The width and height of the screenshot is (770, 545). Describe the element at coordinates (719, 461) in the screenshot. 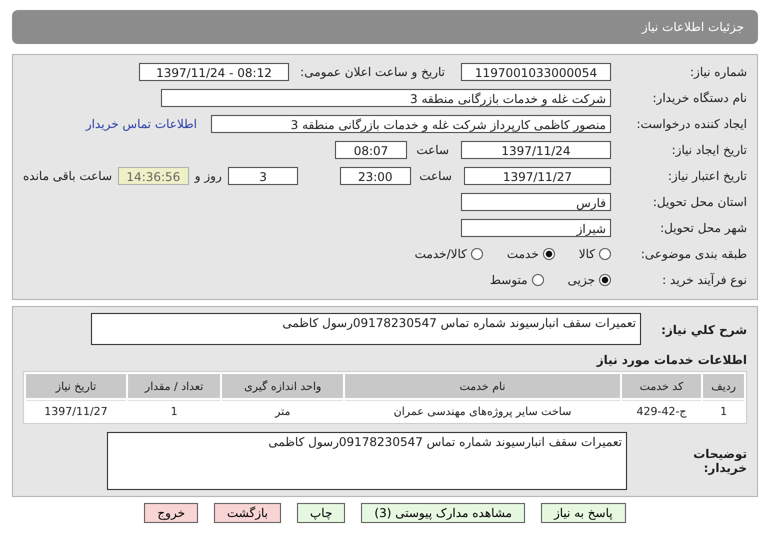

I see `field-label: توضیحات خریدار:` at that location.